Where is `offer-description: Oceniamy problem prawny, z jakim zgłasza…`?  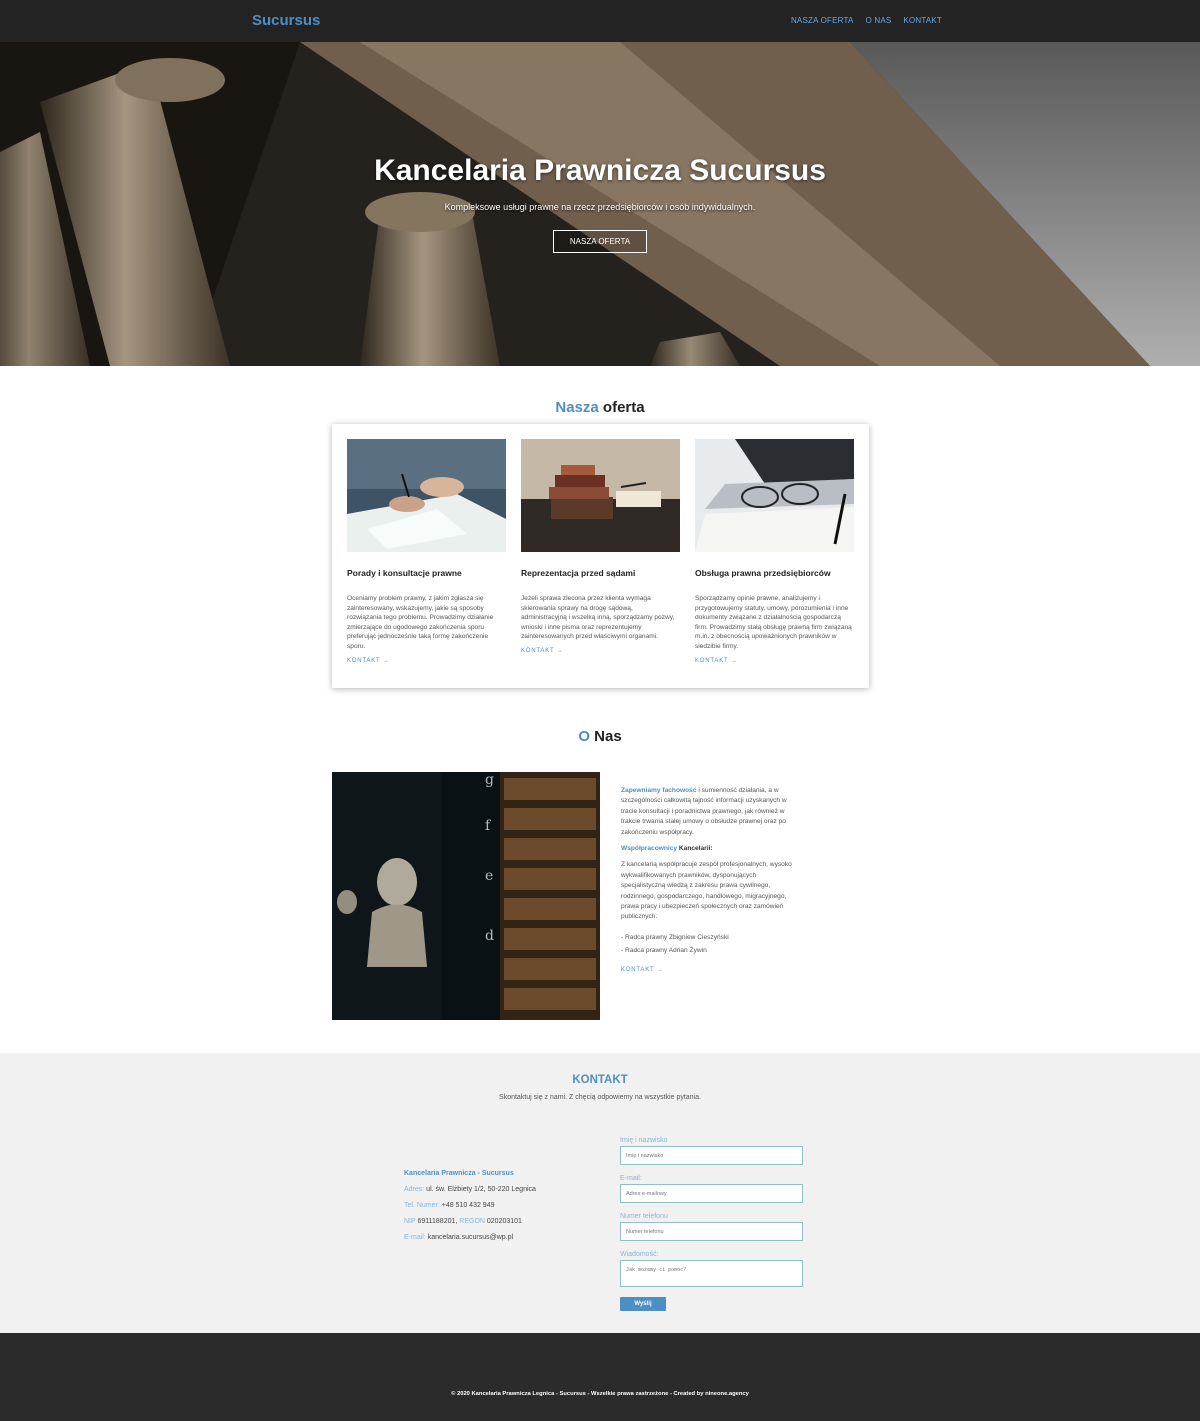 offer-description: Oceniamy problem prawny, z jakim zgłasza… is located at coordinates (420, 622).